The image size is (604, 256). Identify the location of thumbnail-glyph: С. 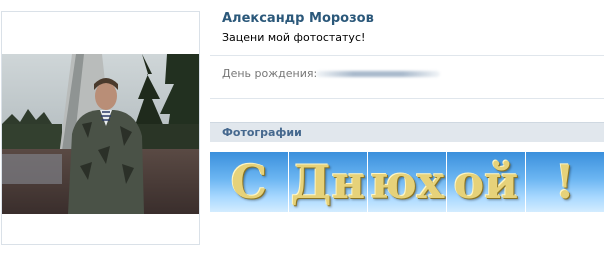
(249, 182).